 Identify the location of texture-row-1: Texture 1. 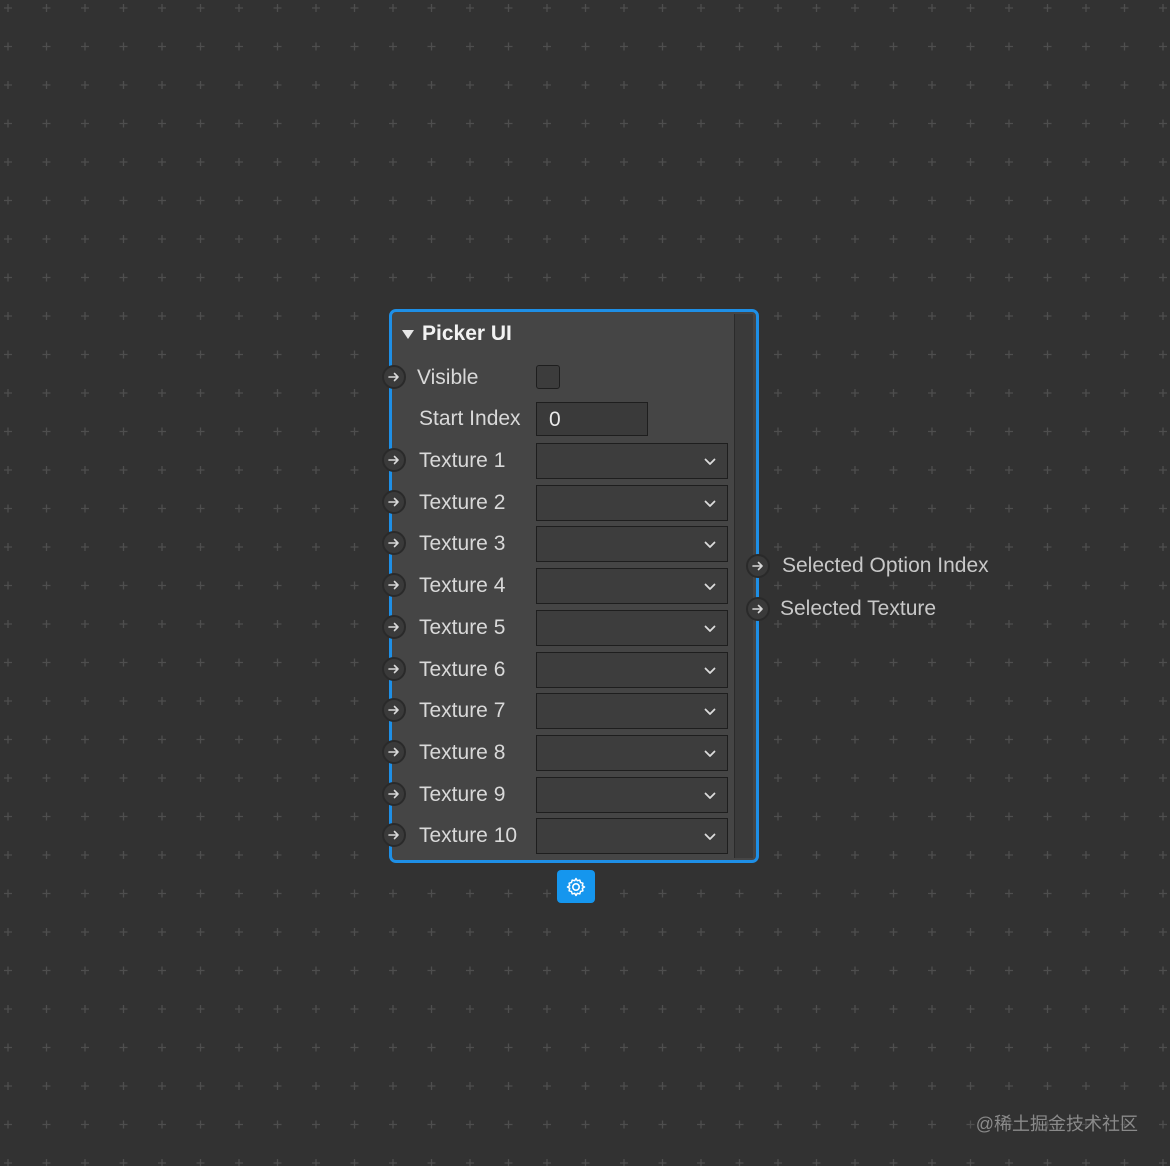
(557, 461).